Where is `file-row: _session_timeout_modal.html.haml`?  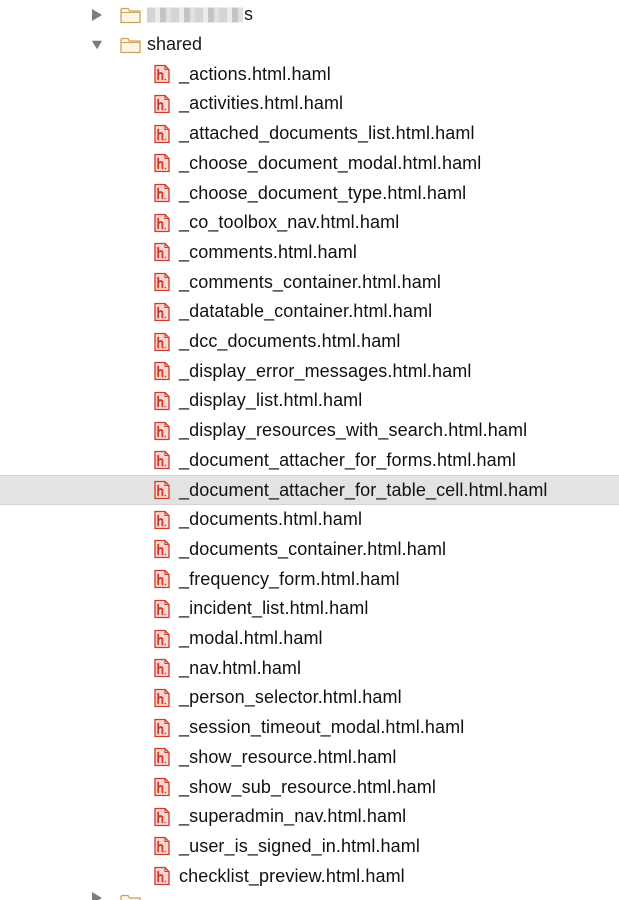 file-row: _session_timeout_modal.html.haml is located at coordinates (309, 728).